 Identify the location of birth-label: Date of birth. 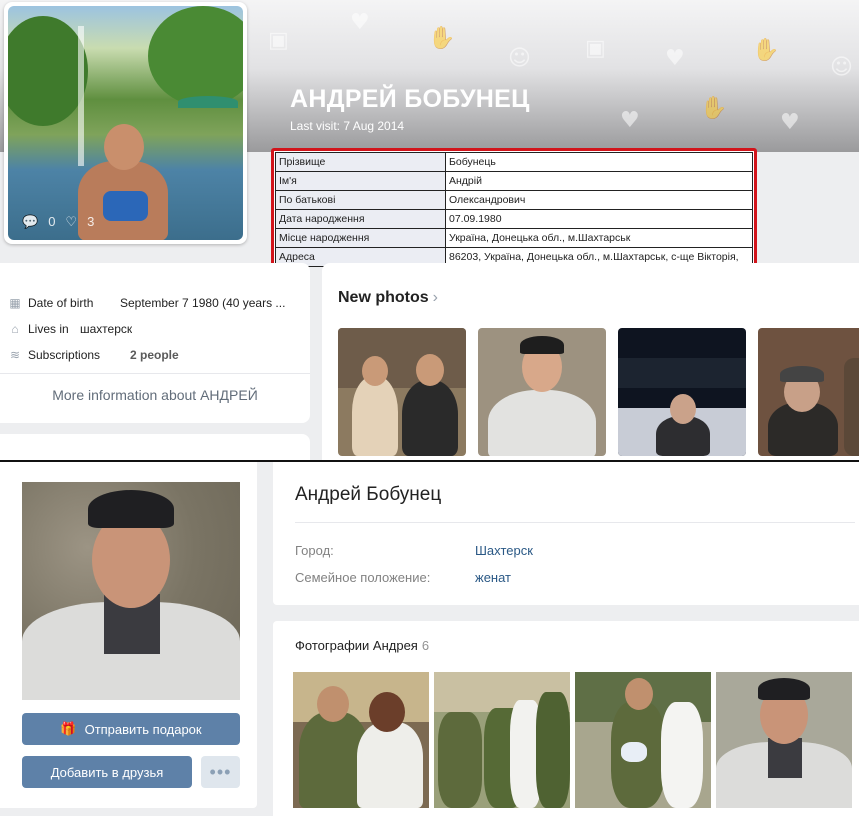
(61, 303).